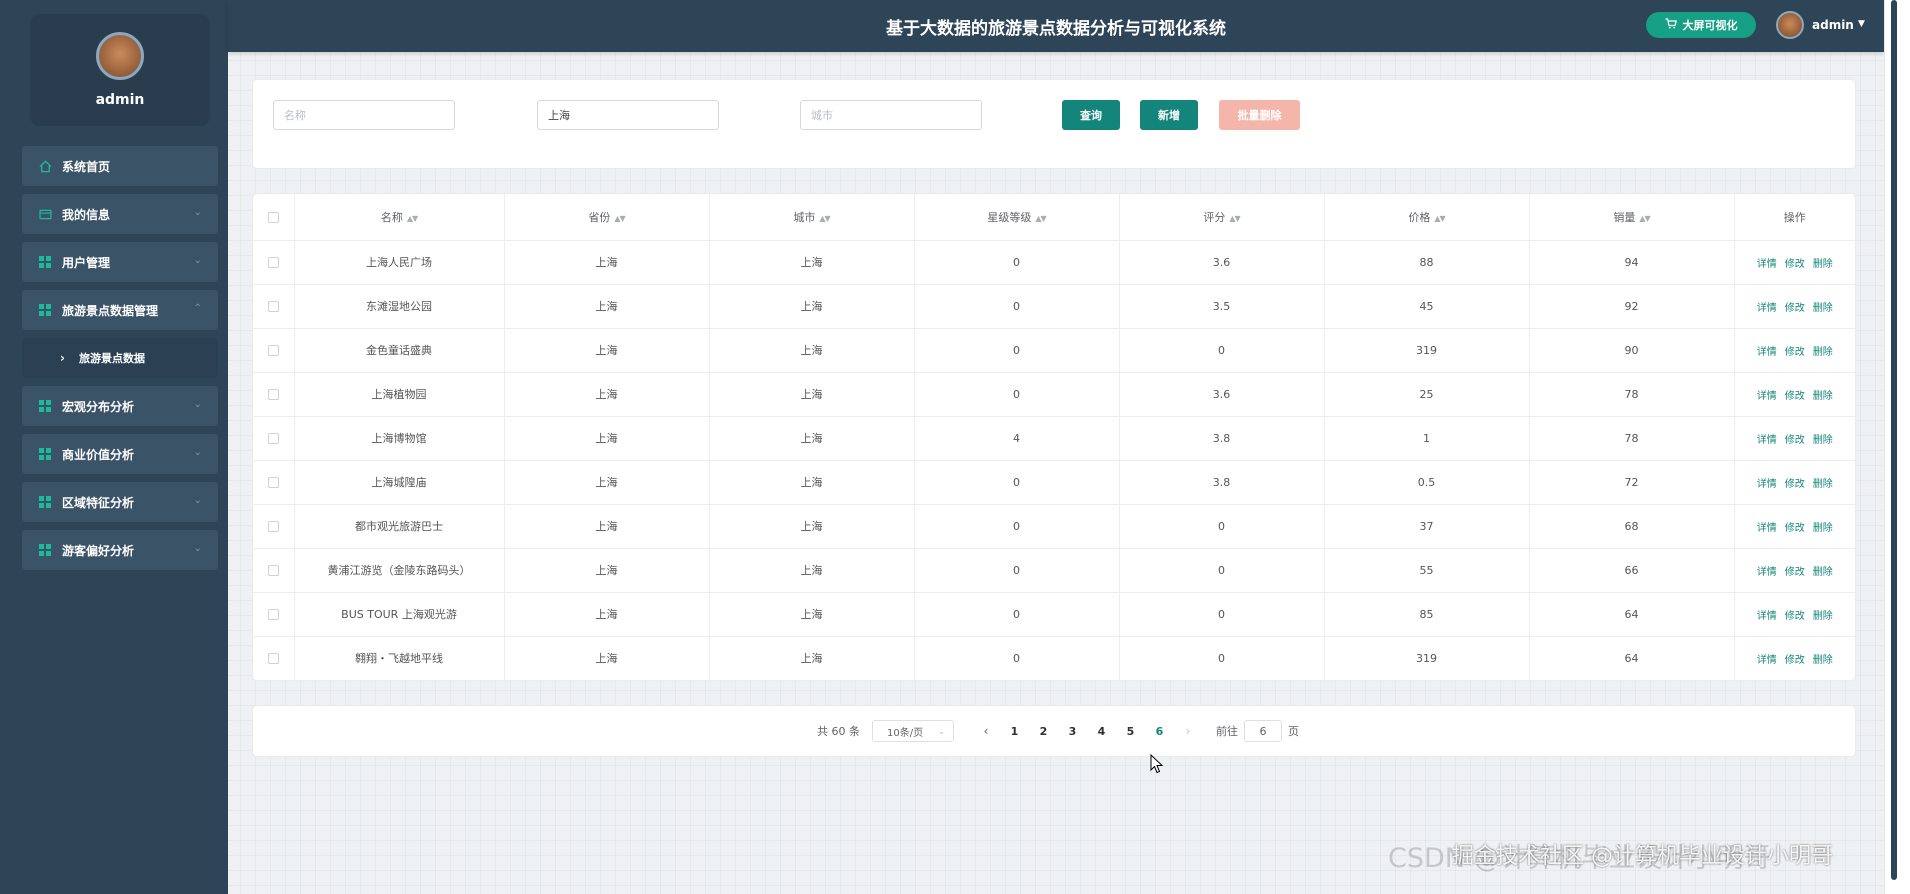  I want to click on column-header-name: 名称 ▲▼, so click(399, 217).